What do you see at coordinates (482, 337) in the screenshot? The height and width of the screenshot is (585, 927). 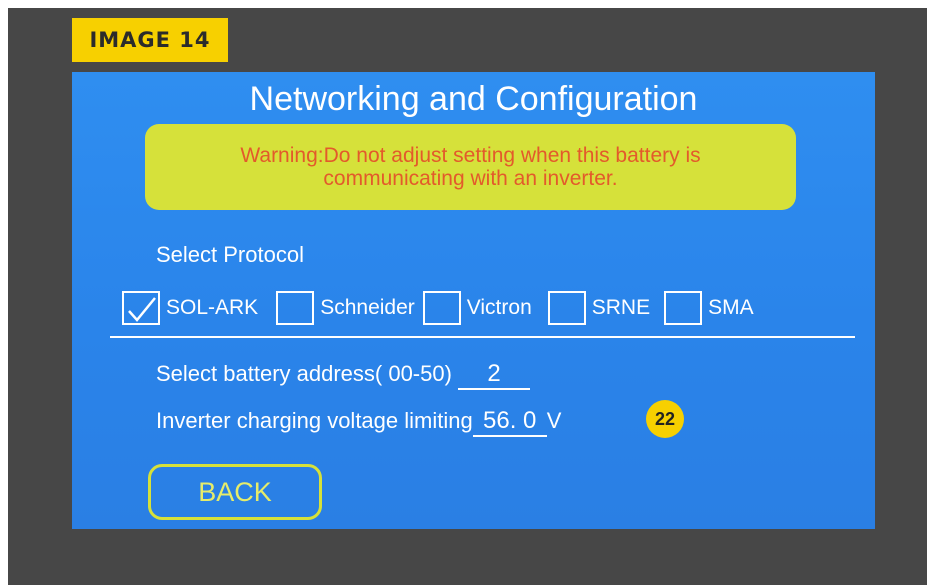 I see `divider` at bounding box center [482, 337].